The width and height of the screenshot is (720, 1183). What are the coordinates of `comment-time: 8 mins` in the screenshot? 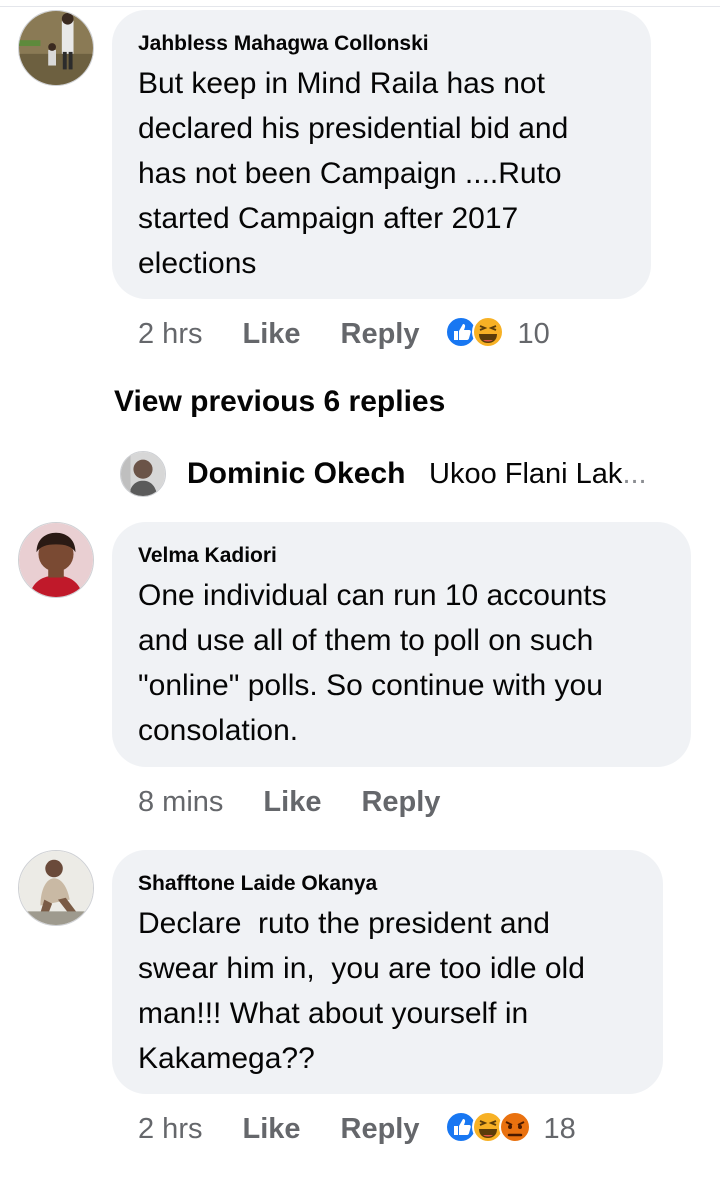 It's located at (180, 802).